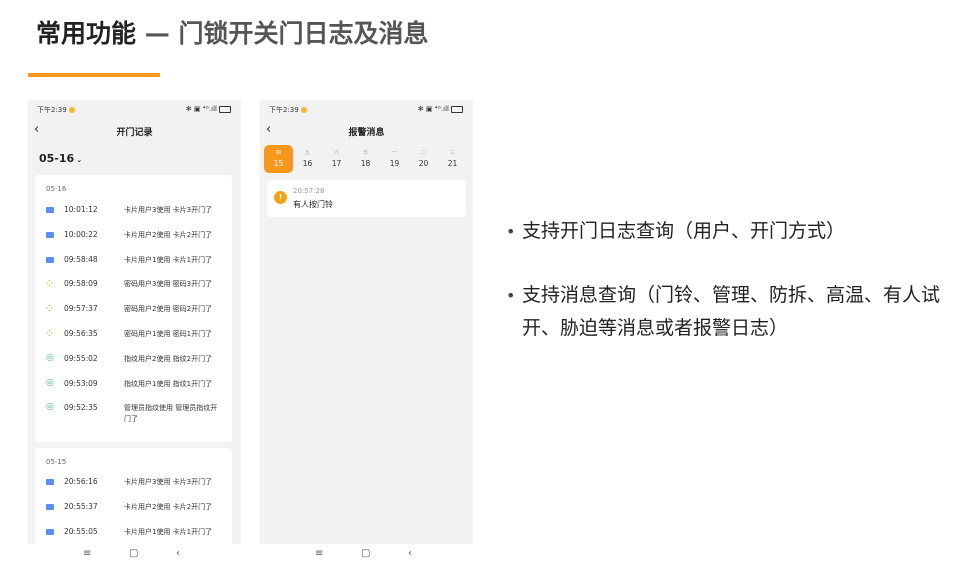 This screenshot has width=960, height=574. I want to click on log-row: 10:00:22 卡片用户2使用 卡片2开门了, so click(133, 240).